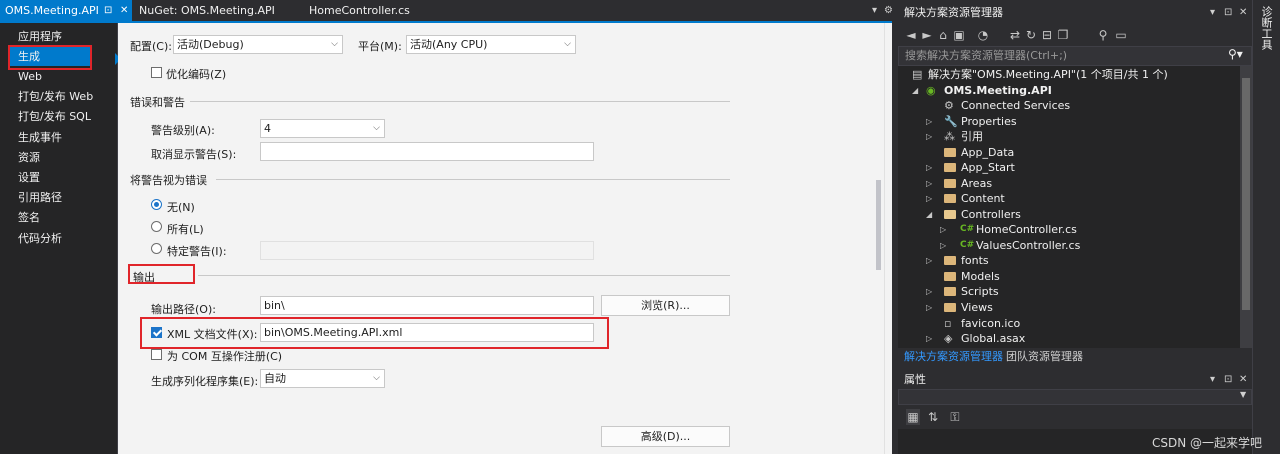 This screenshot has width=1280, height=454. I want to click on refresh-icon: ↻, so click(1031, 35).